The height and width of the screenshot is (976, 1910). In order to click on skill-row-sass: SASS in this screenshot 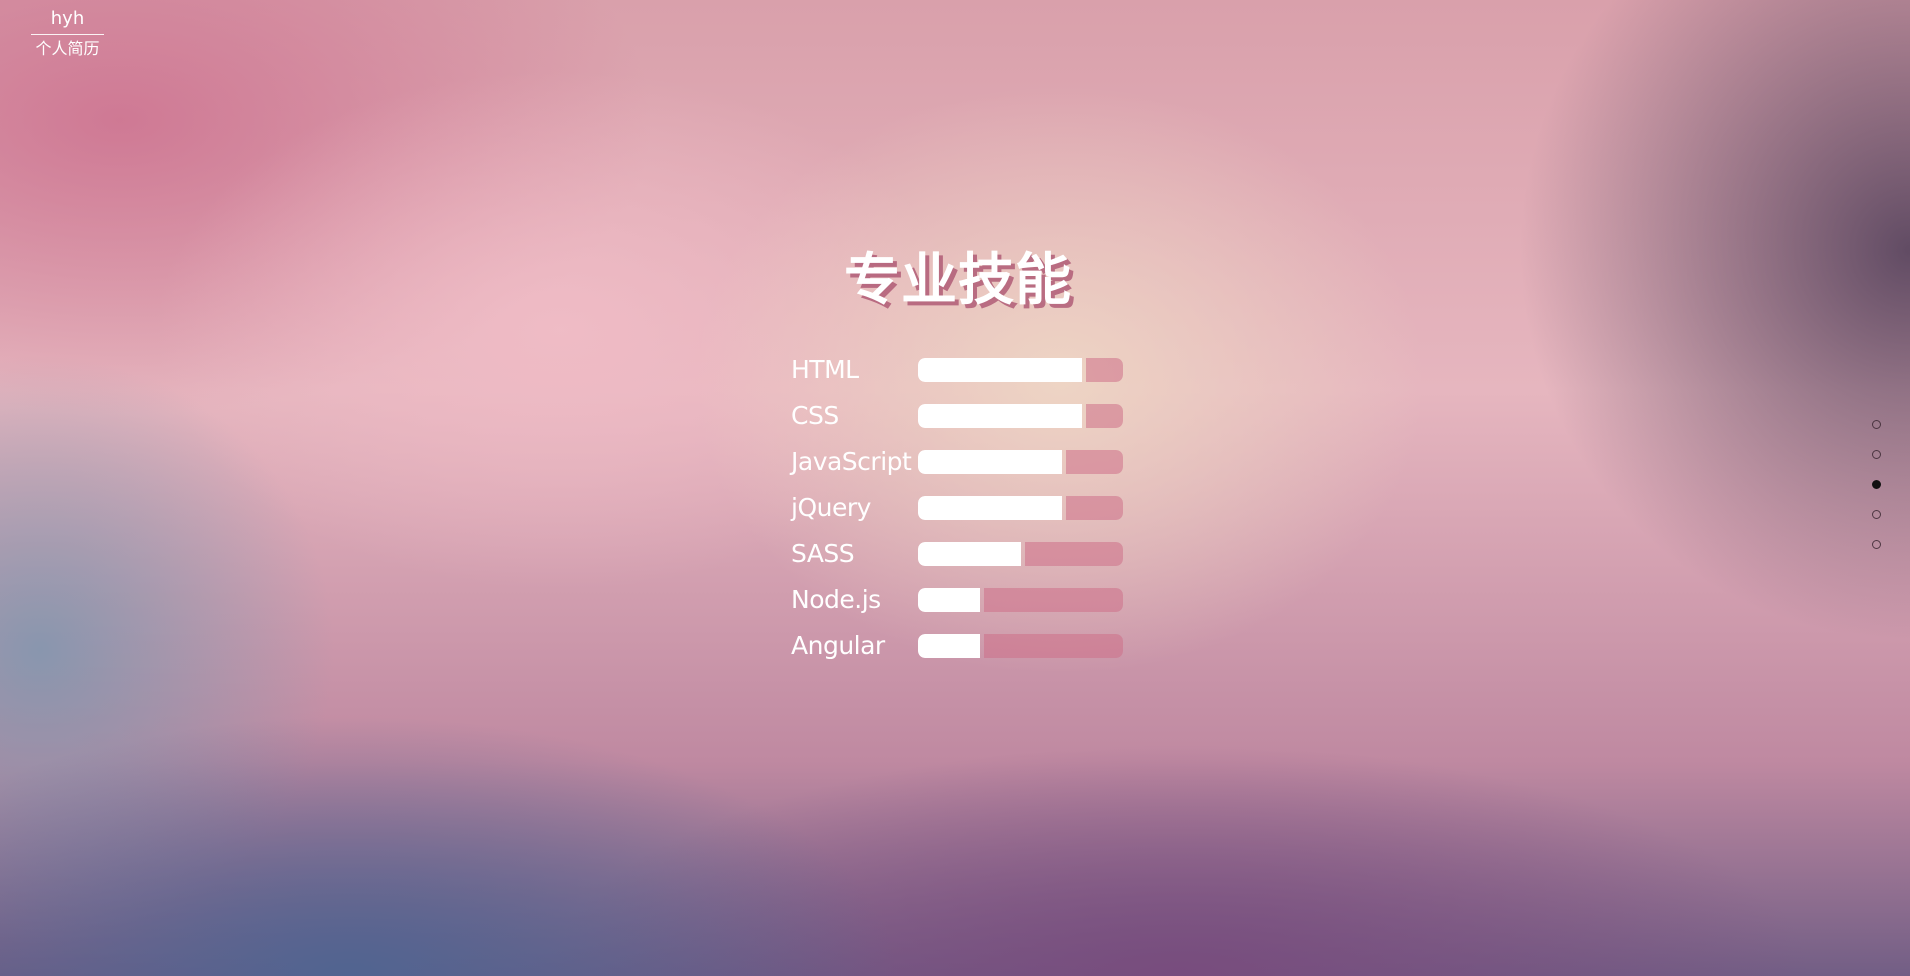, I will do `click(961, 560)`.